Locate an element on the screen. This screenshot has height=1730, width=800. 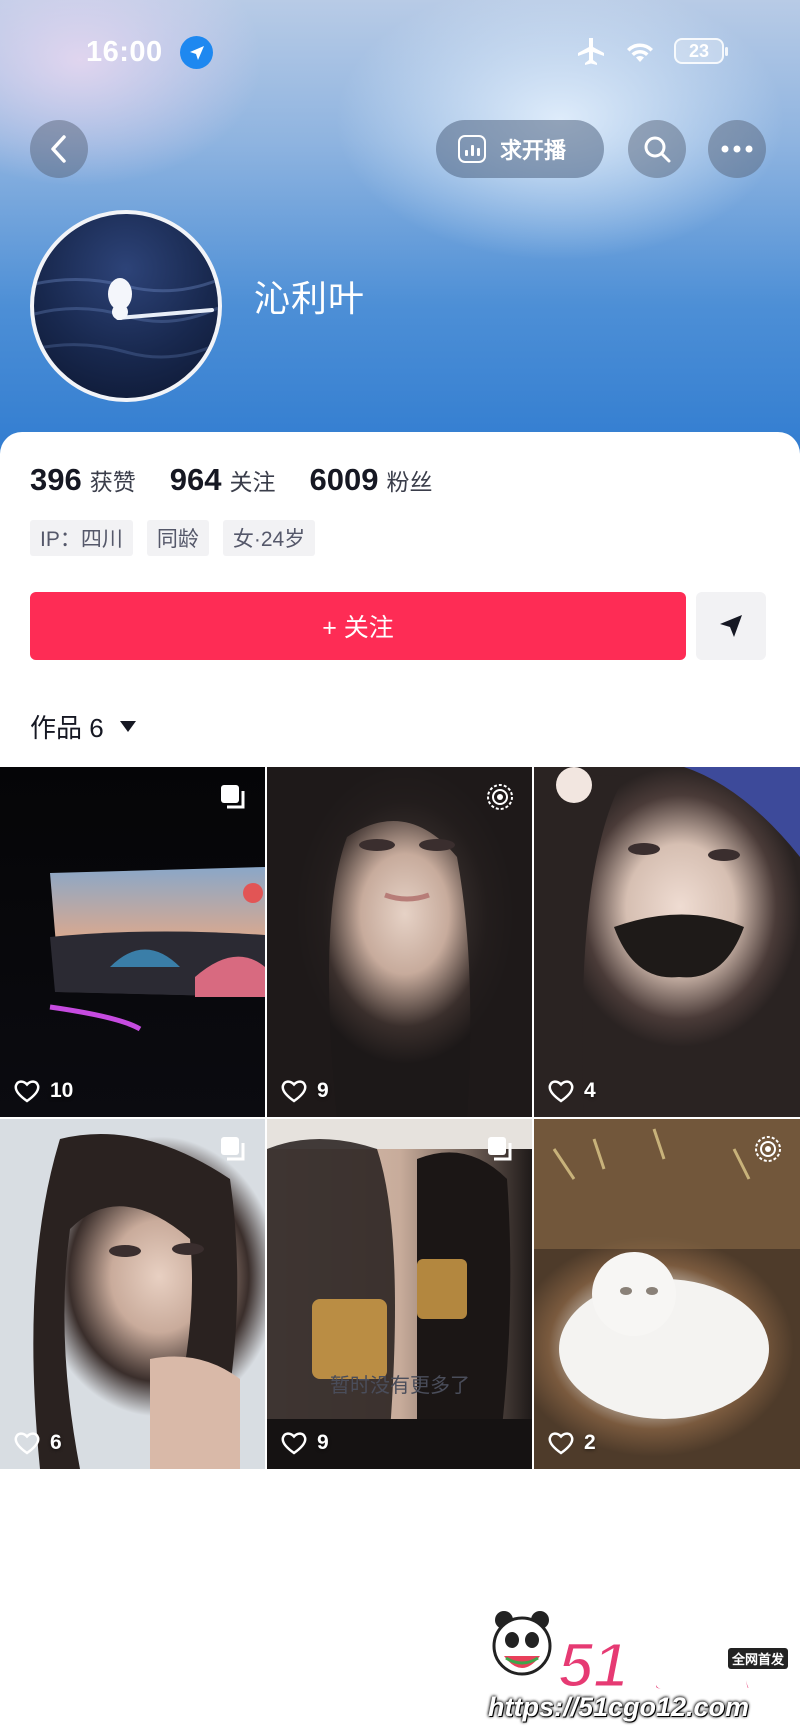
search-button is located at coordinates (657, 149).